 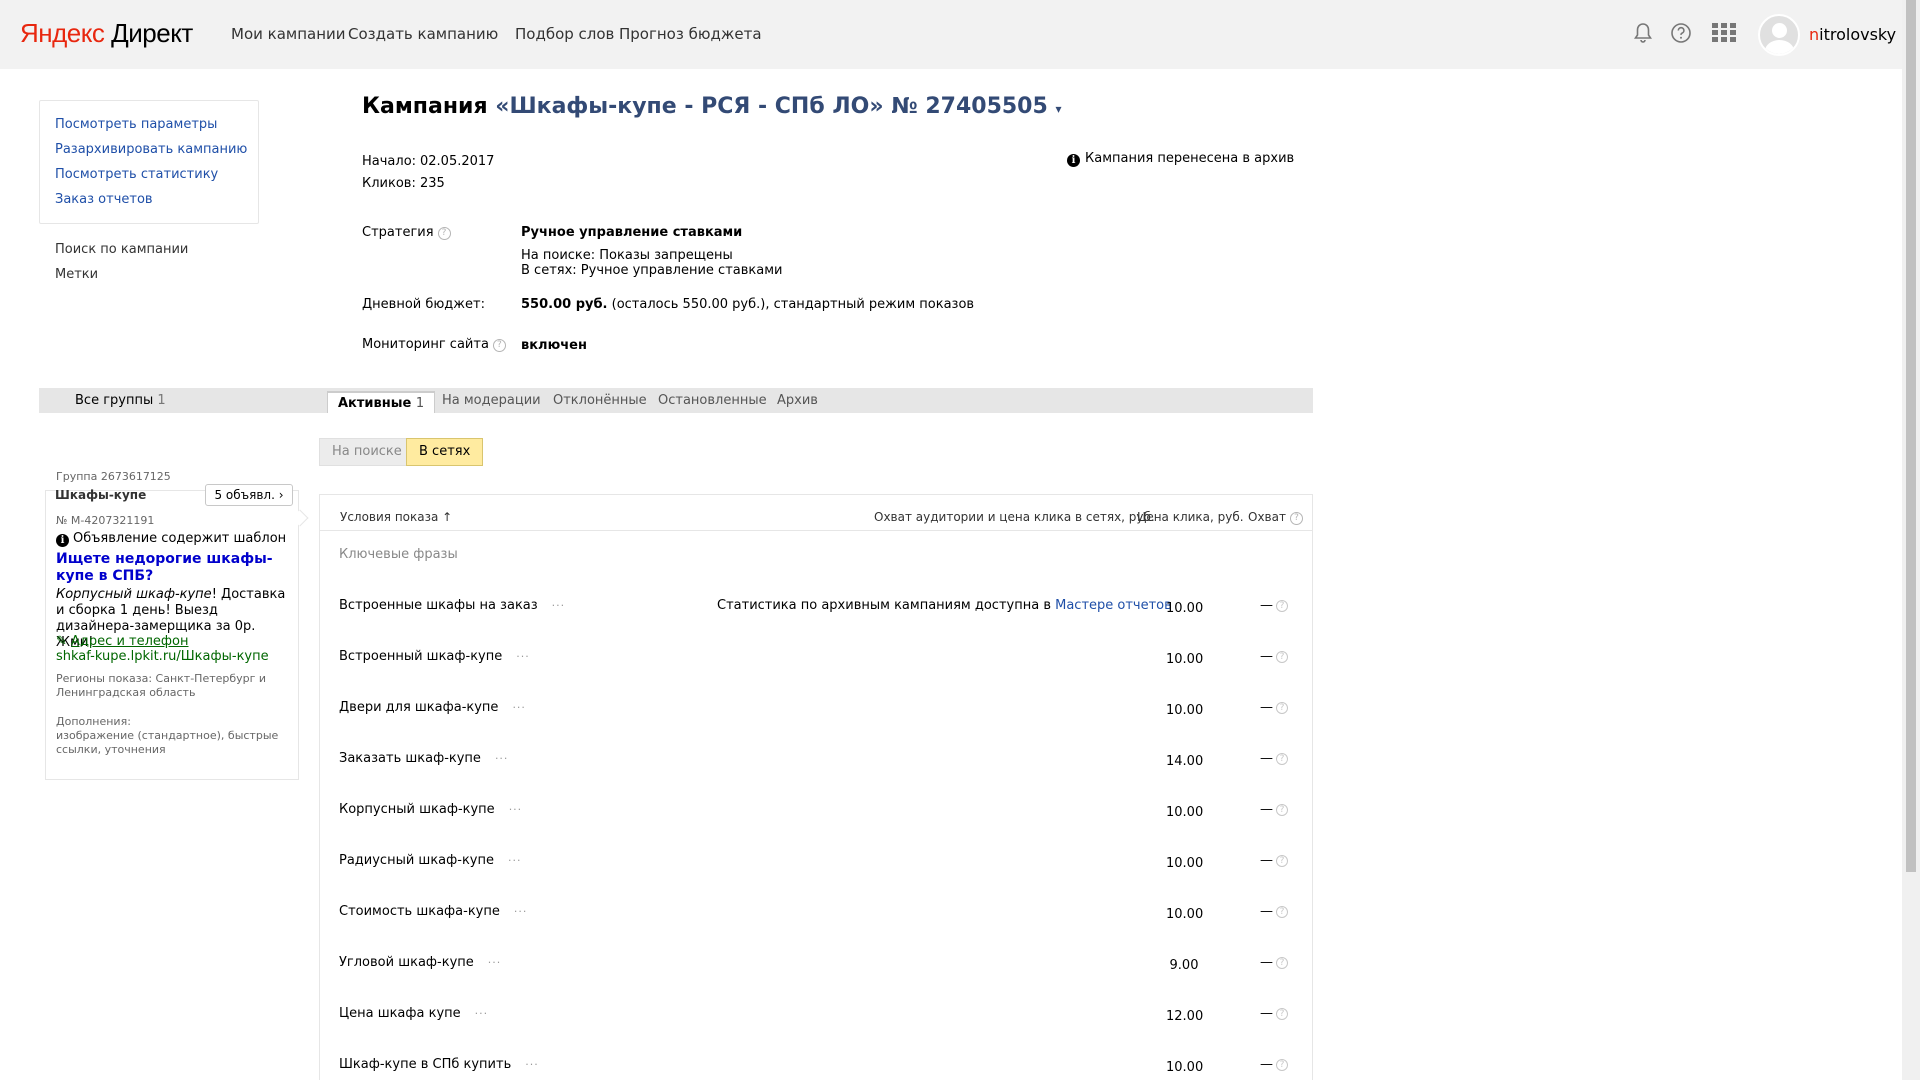 I want to click on unarchive-campaign-link: Разархивировать кампанию, so click(x=151, y=149).